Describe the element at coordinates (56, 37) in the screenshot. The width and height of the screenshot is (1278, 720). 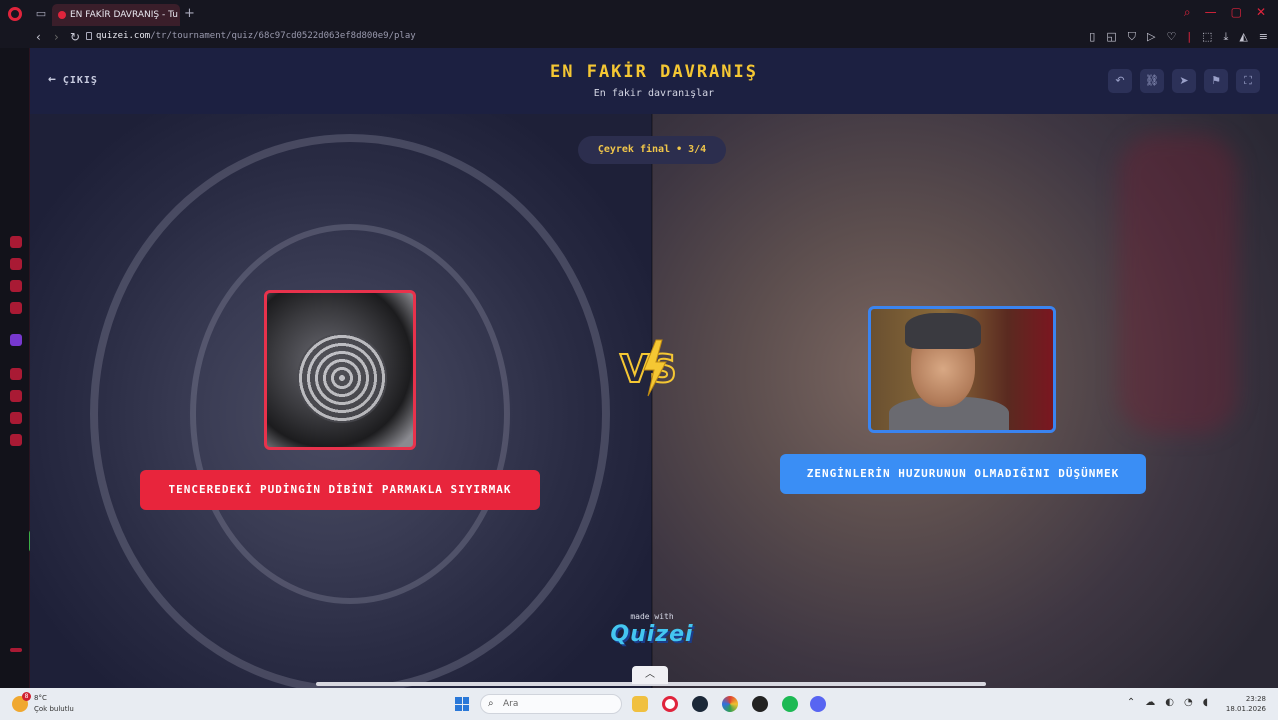
I see `forward-button: ›` at that location.